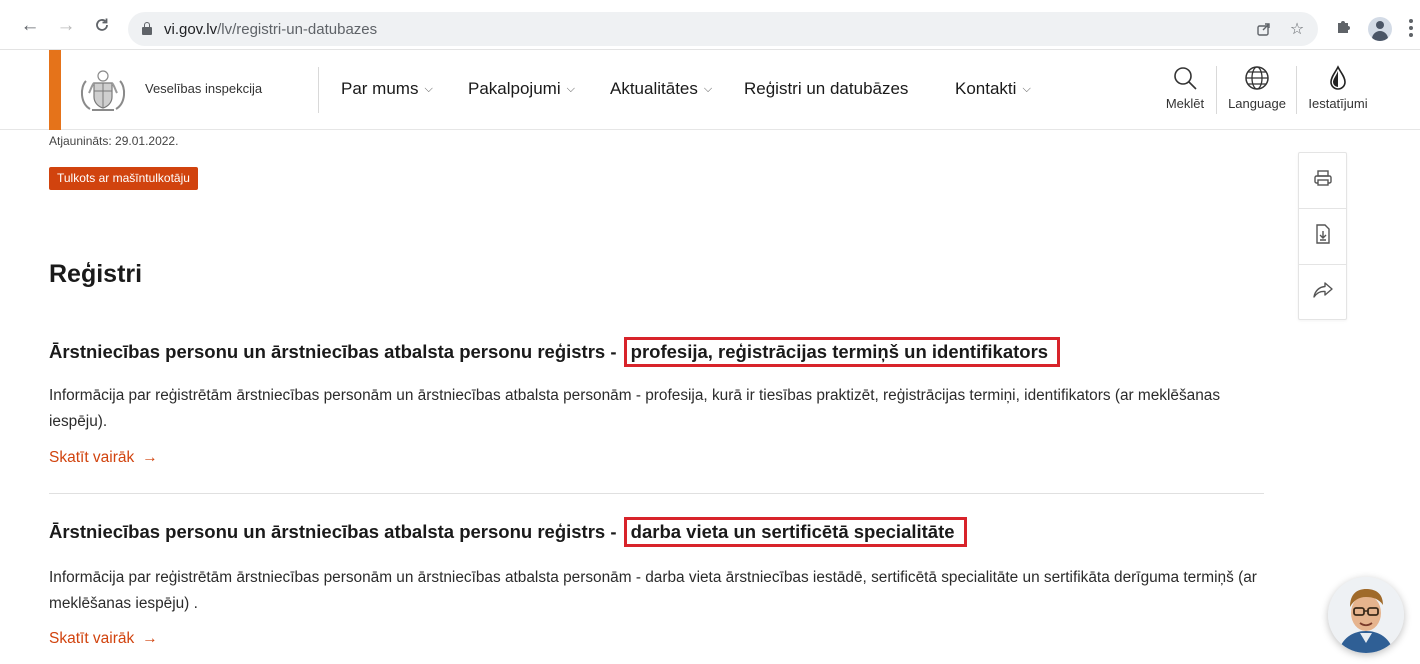 Image resolution: width=1420 pixels, height=664 pixels. I want to click on browser-toolbar: ← → vi.gov.lv/lv/registri-un-datubazes ☆, so click(710, 25).